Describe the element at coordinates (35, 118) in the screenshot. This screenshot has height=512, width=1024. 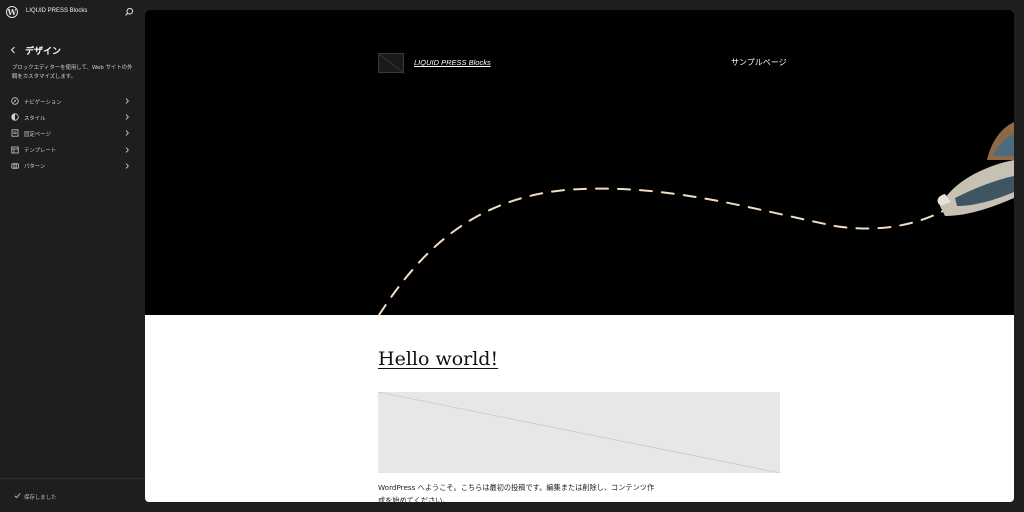
I see `nav-item-label: スタイル` at that location.